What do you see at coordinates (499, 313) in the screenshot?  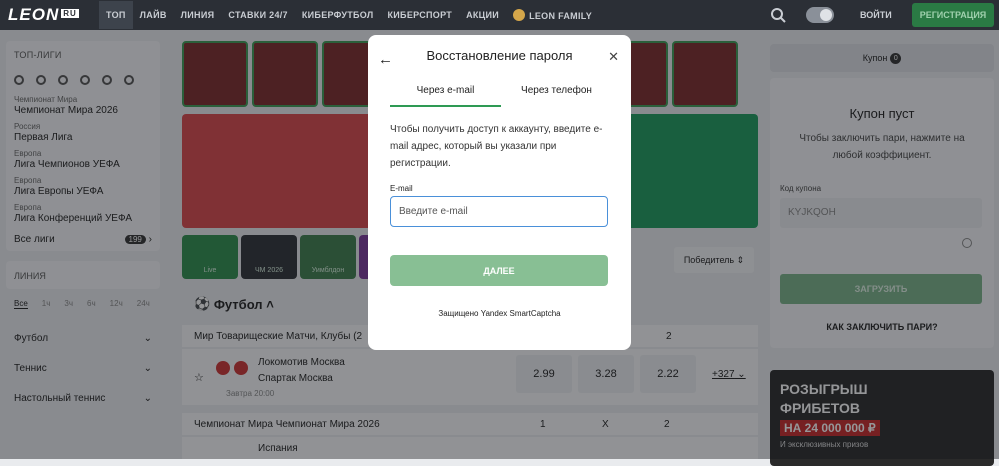 I see `captcha-notice: Защищено Yandex SmartCaptcha` at bounding box center [499, 313].